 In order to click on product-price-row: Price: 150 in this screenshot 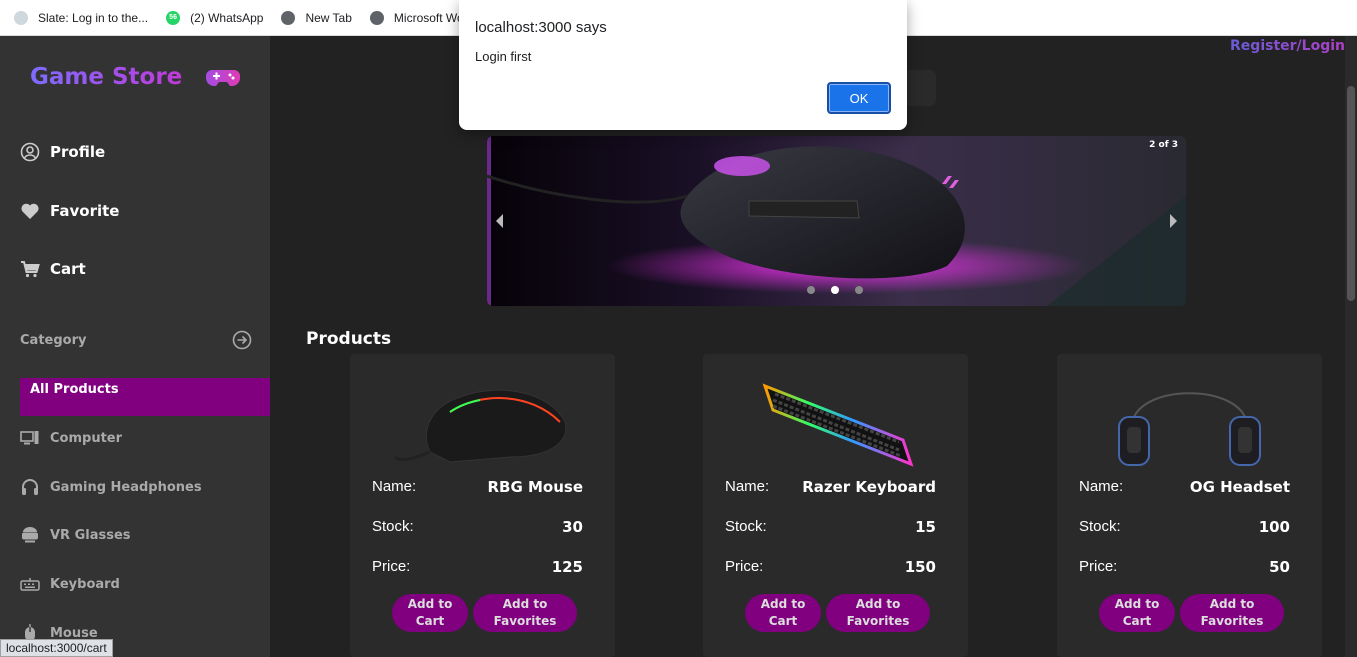, I will do `click(830, 567)`.